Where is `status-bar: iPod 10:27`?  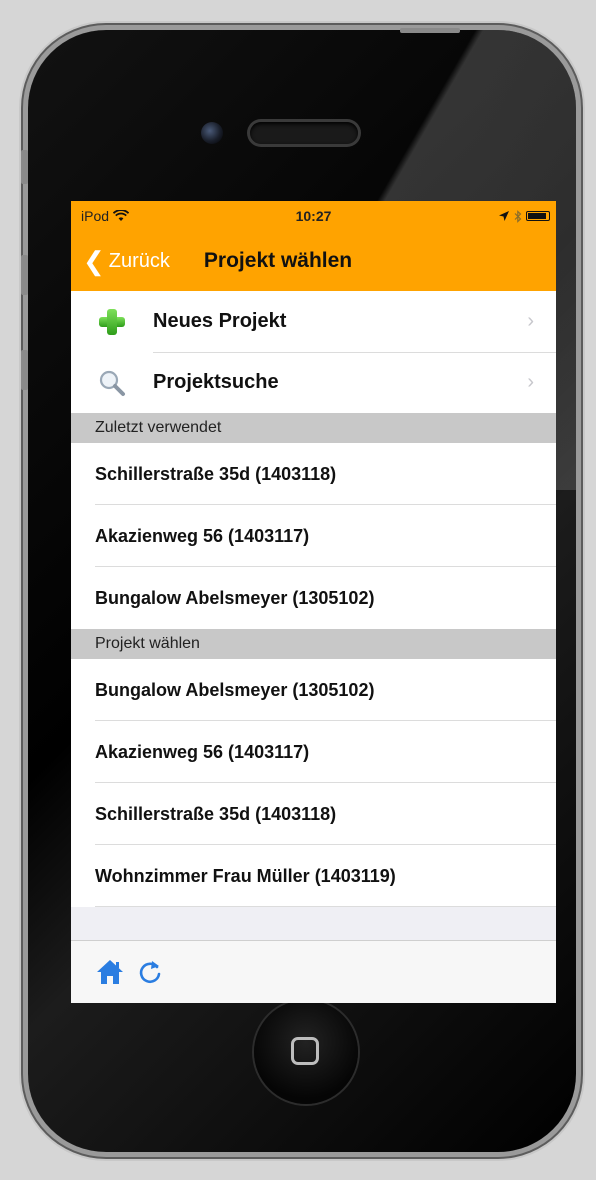 status-bar: iPod 10:27 is located at coordinates (313, 216).